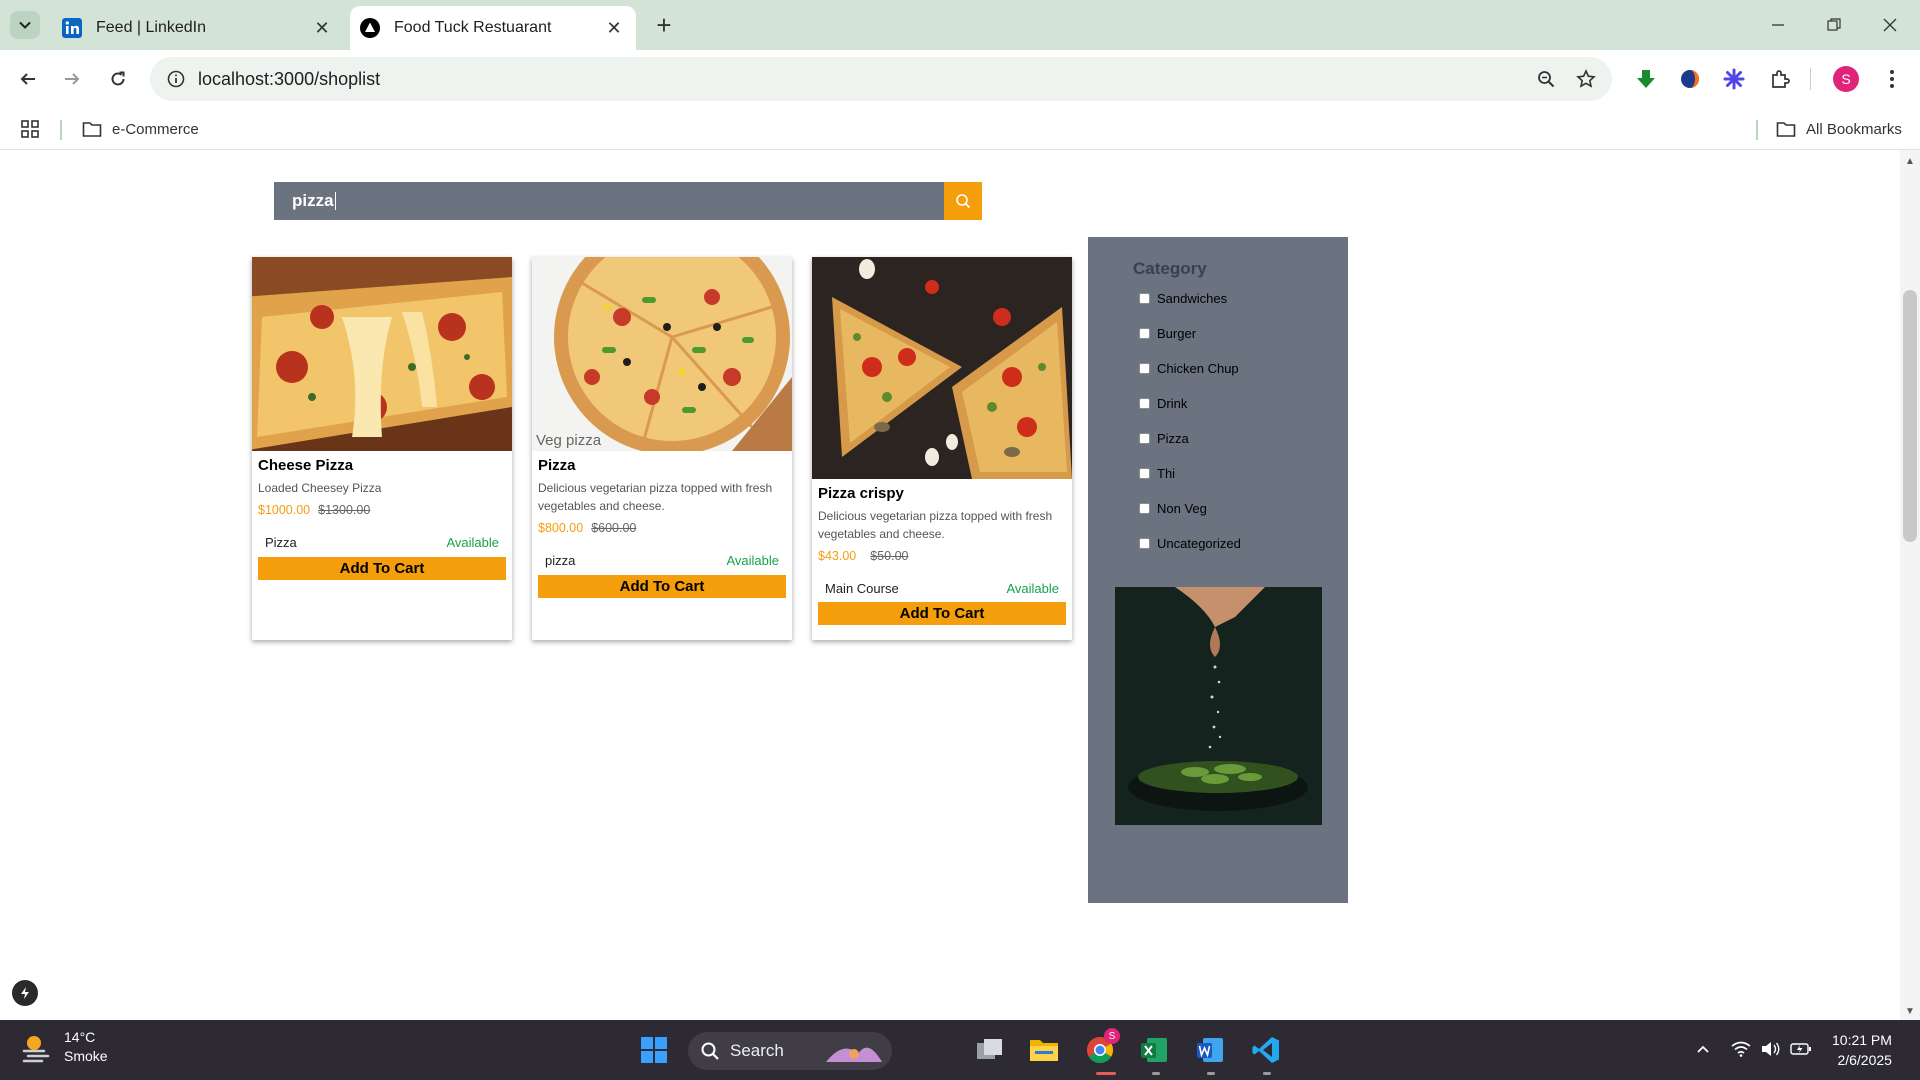 This screenshot has width=1920, height=1080. What do you see at coordinates (1910, 161) in the screenshot?
I see `scroll-up-icon: ▲` at bounding box center [1910, 161].